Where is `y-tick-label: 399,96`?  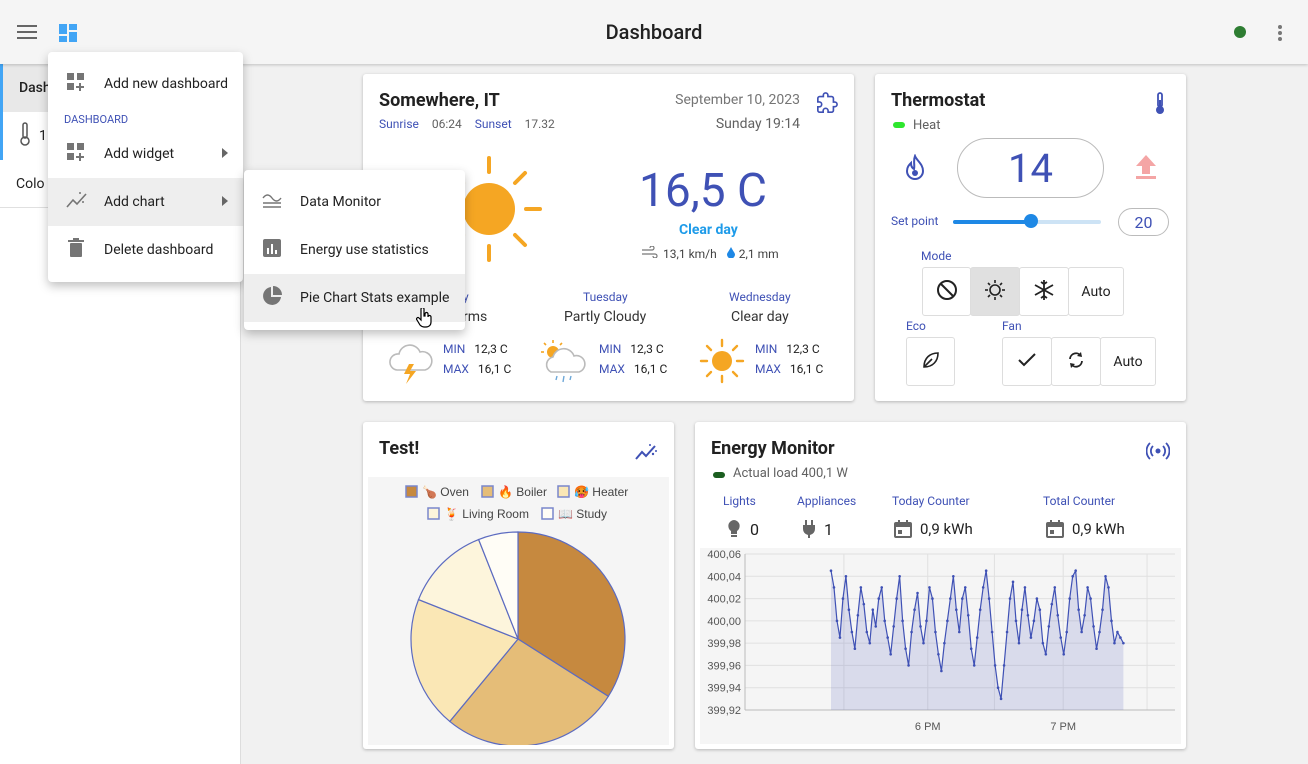 y-tick-label: 399,96 is located at coordinates (724, 666).